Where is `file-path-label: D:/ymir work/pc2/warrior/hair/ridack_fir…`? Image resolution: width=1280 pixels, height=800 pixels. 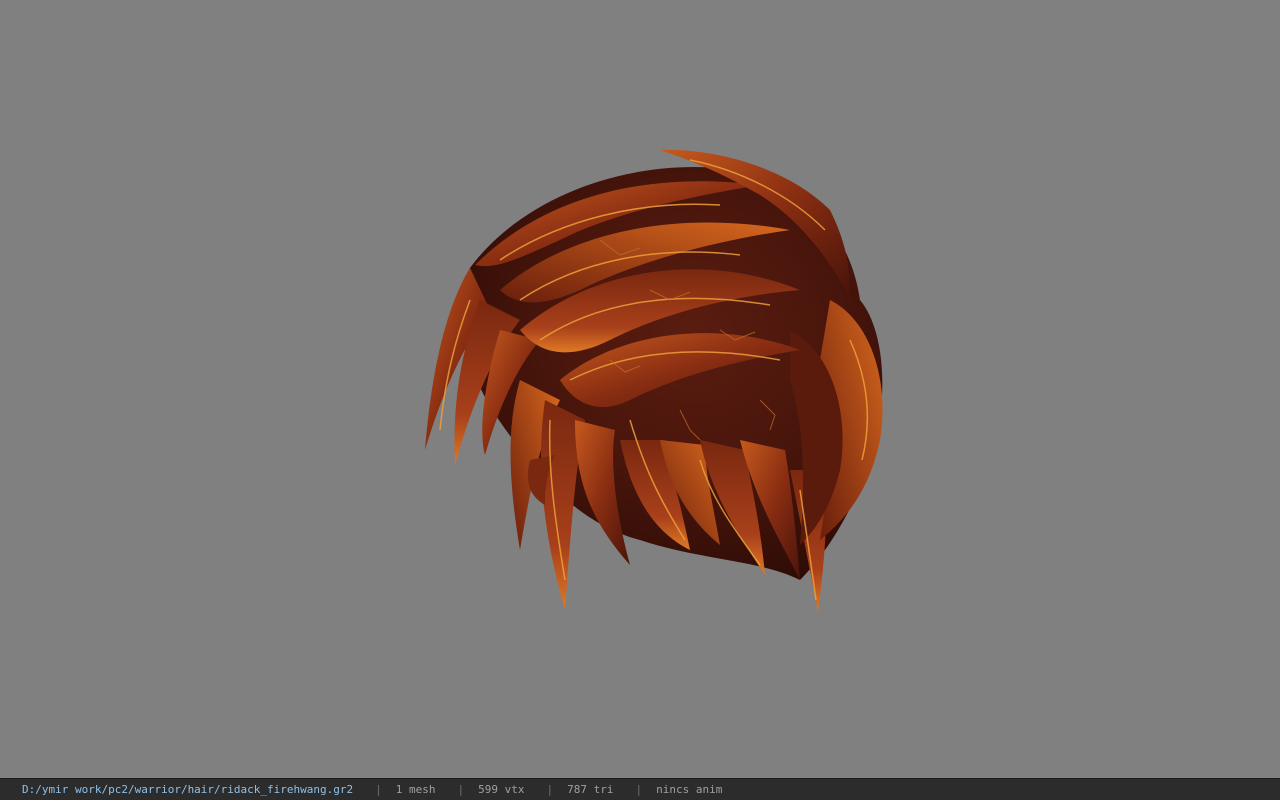 file-path-label: D:/ymir work/pc2/warrior/hair/ridack_fir… is located at coordinates (188, 789).